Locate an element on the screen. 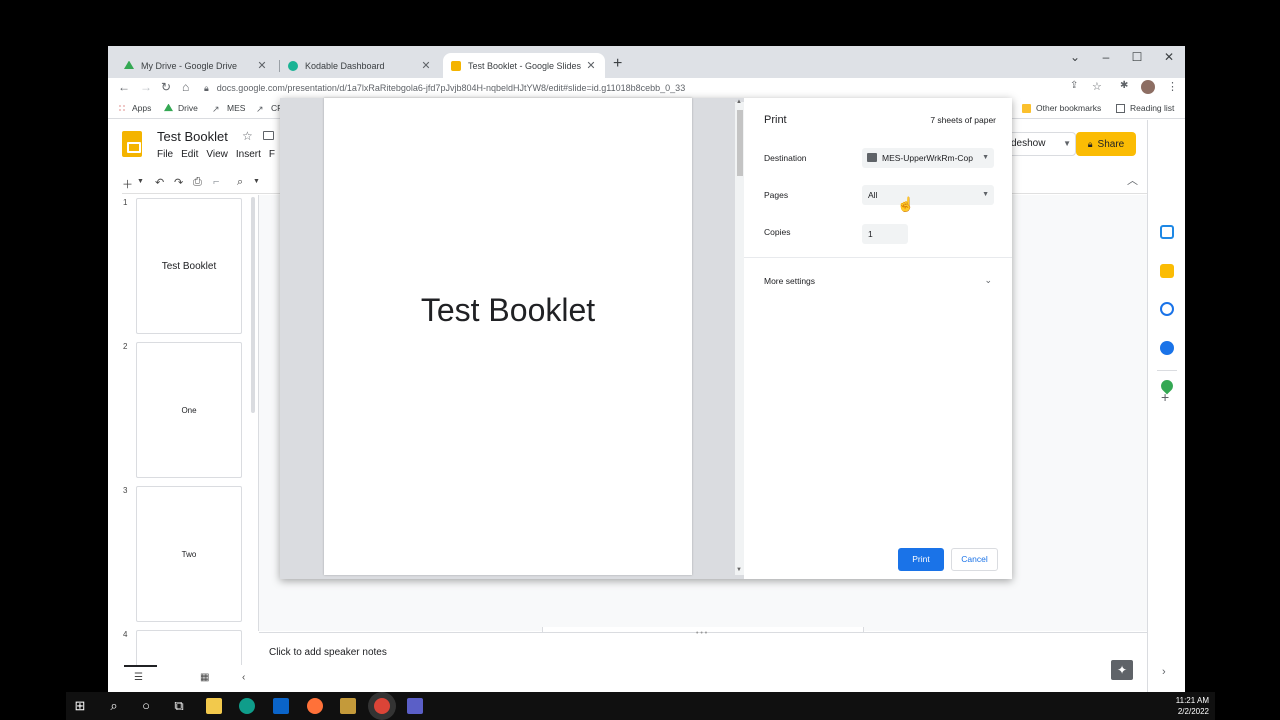  star-icon: ☆ is located at coordinates (247, 136).